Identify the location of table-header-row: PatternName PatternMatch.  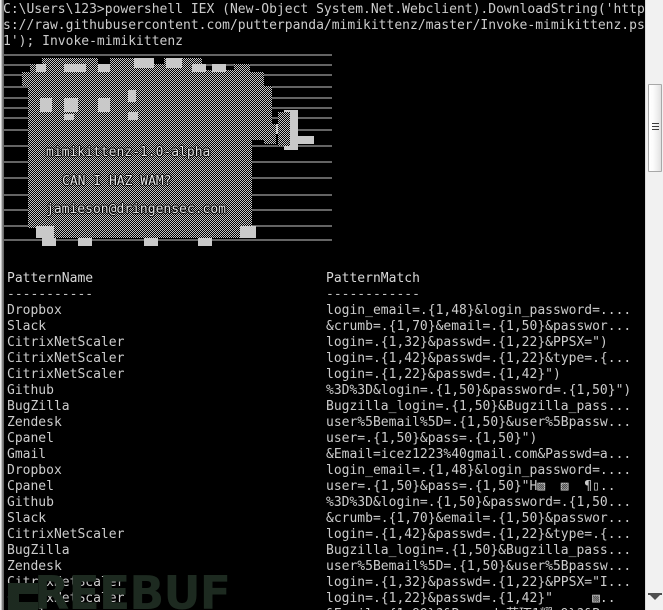
(327, 279).